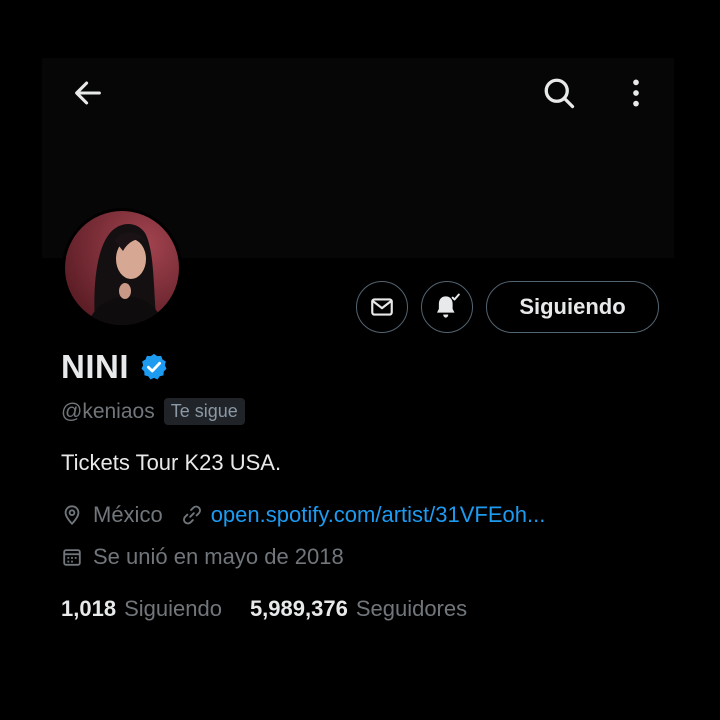  I want to click on profile-name-row: NINI, so click(115, 367).